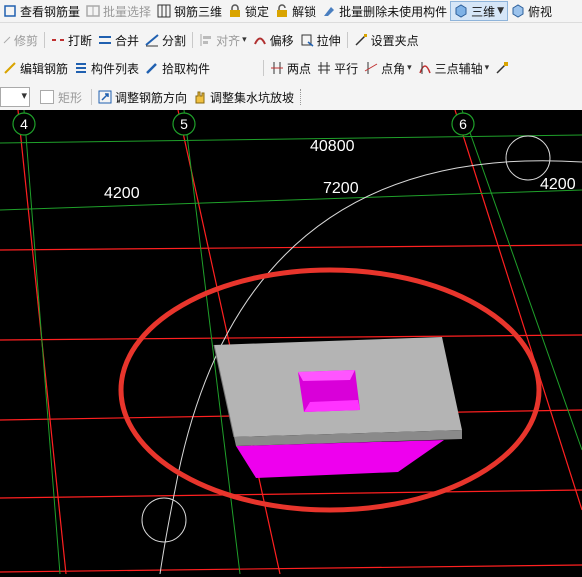 Image resolution: width=582 pixels, height=577 pixels. Describe the element at coordinates (282, 11) in the screenshot. I see `unlock-icon` at that location.